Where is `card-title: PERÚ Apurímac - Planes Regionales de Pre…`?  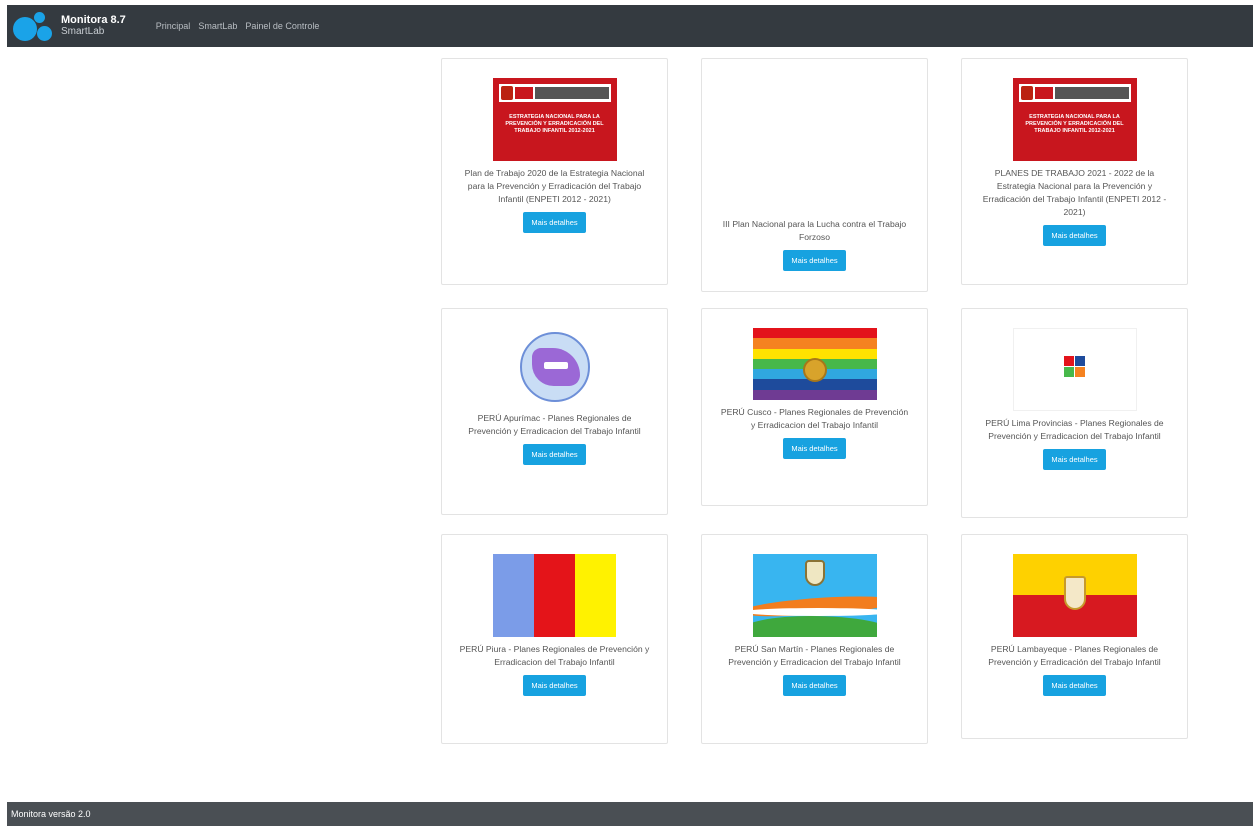
card-title: PERÚ Apurímac - Planes Regionales de Pre… is located at coordinates (554, 424).